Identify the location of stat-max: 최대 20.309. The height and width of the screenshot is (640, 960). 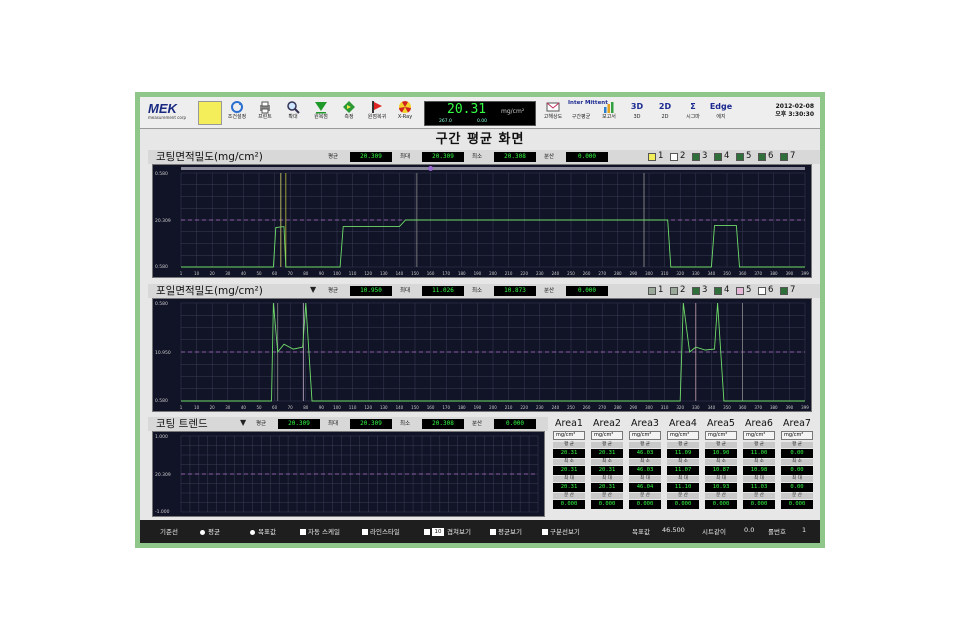
(362, 424).